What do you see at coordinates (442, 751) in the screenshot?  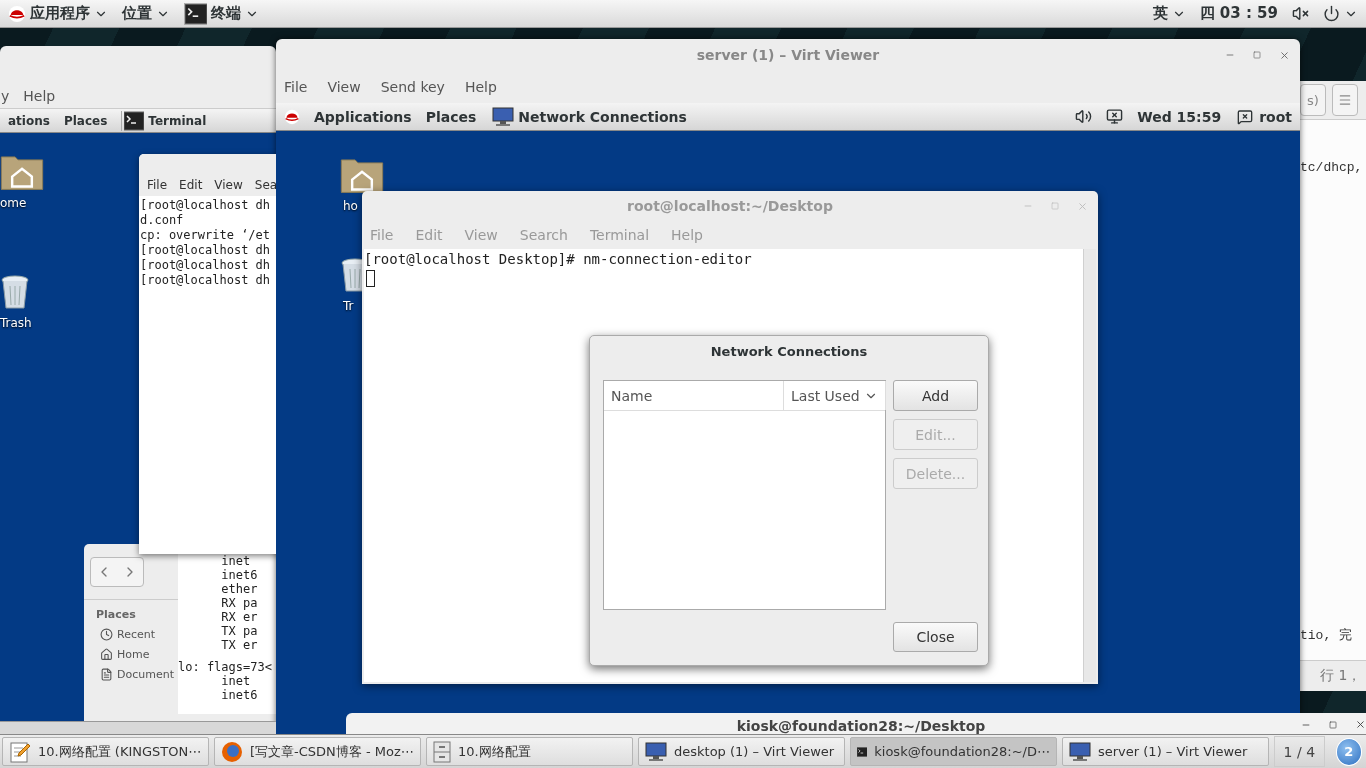 I see `file-cabinet-icon` at bounding box center [442, 751].